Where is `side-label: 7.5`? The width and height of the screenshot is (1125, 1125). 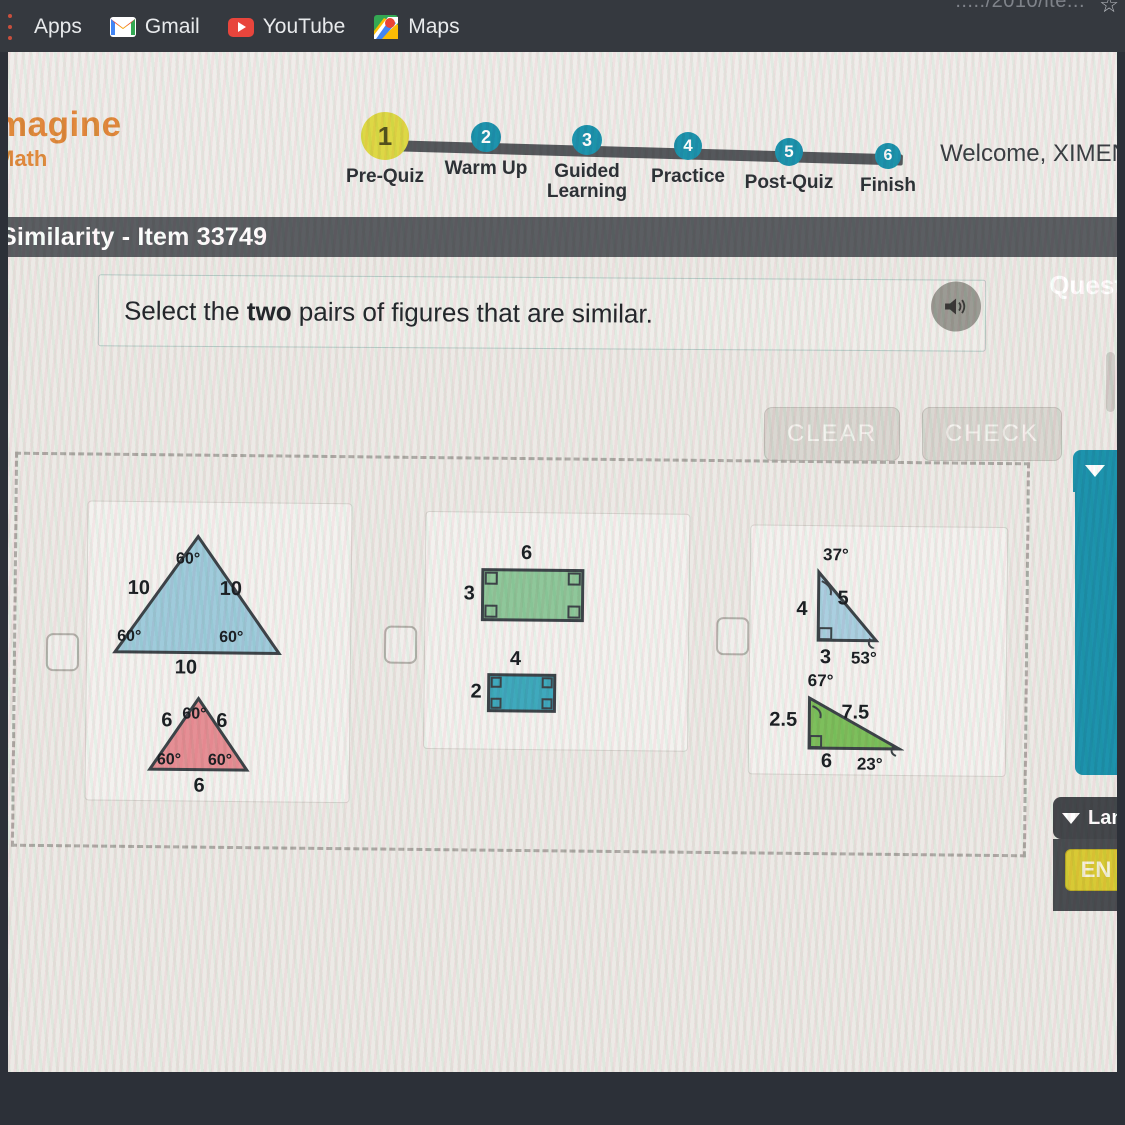 side-label: 7.5 is located at coordinates (855, 712).